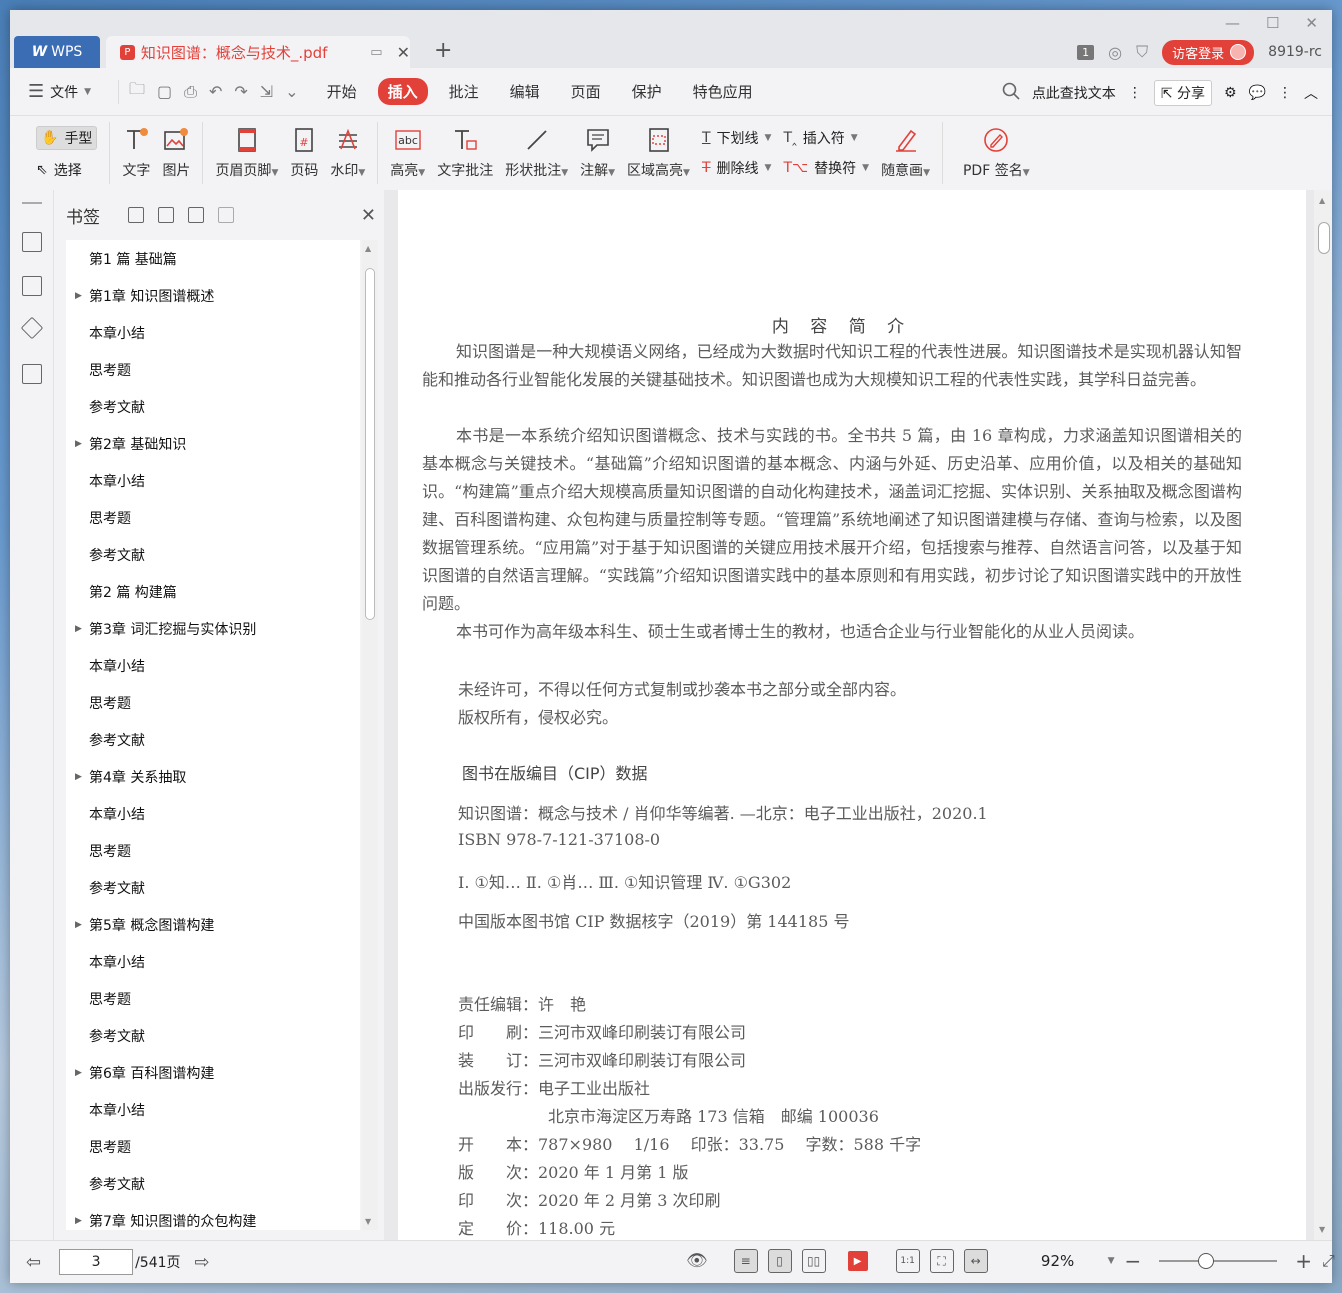  Describe the element at coordinates (443, 50) in the screenshot. I see `new-tab-button: +` at that location.